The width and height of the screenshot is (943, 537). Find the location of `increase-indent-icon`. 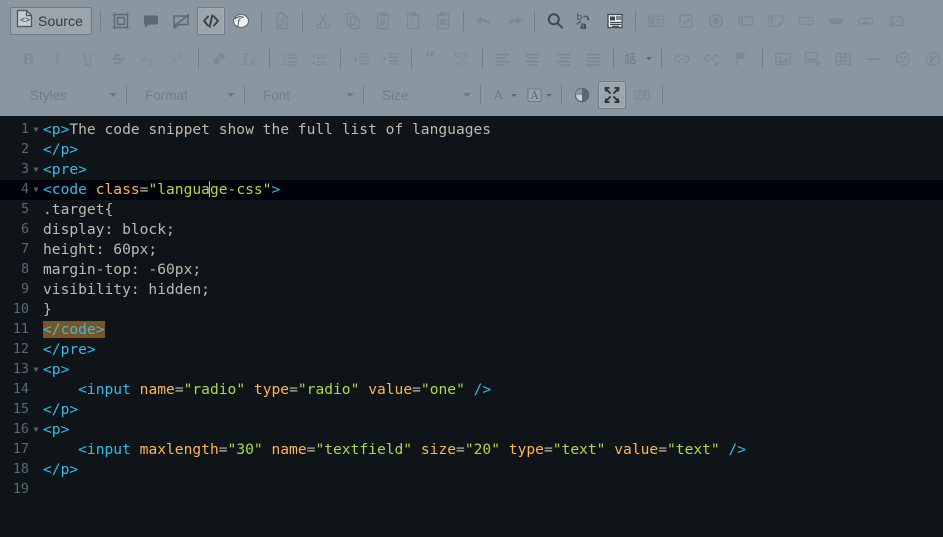

increase-indent-icon is located at coordinates (391, 59).